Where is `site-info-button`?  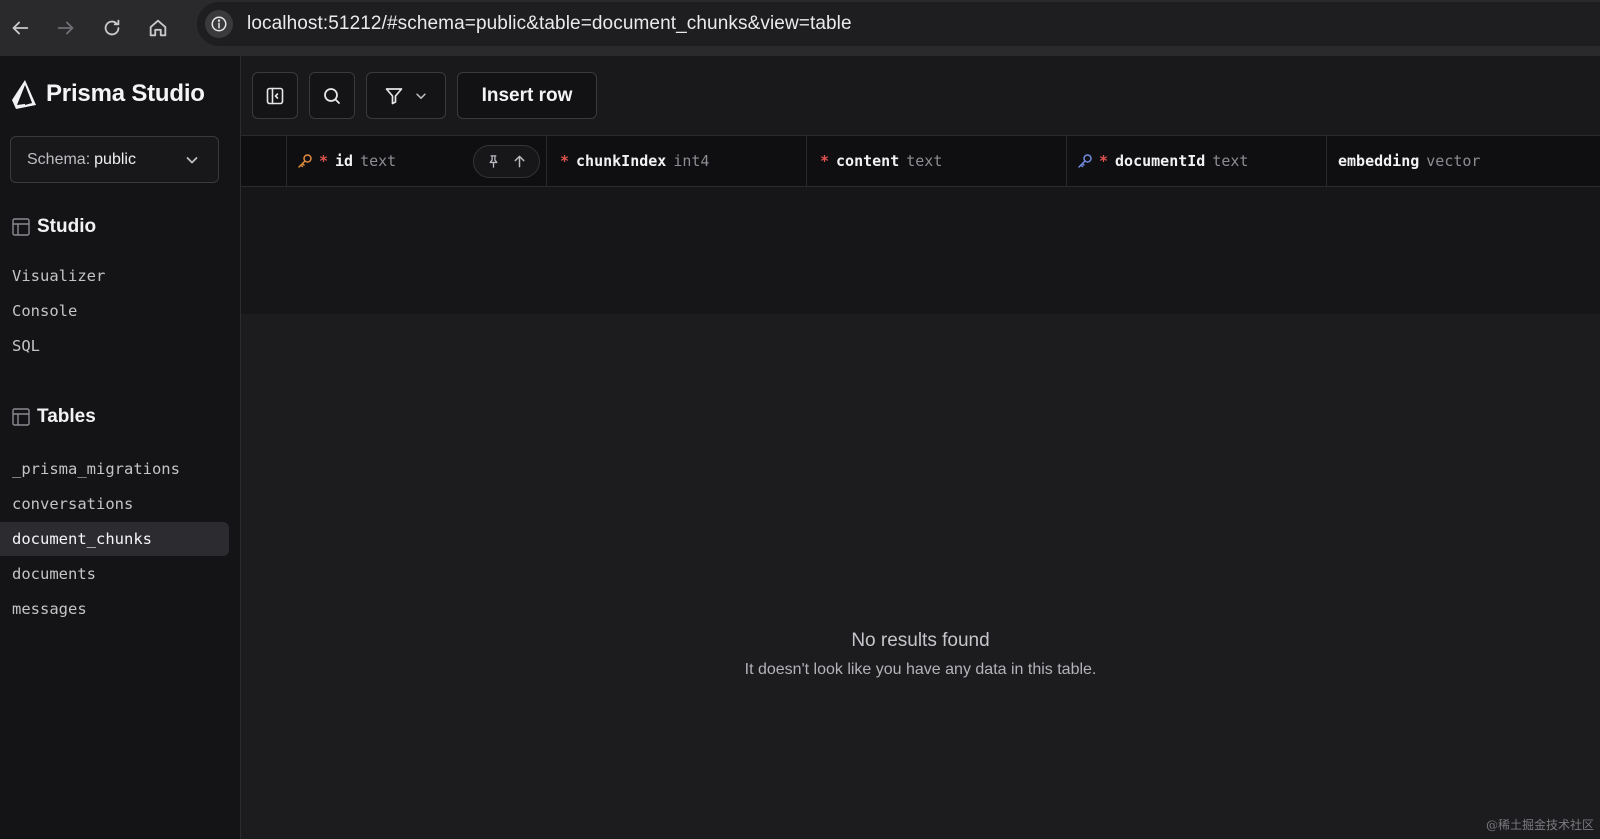
site-info-button is located at coordinates (219, 24).